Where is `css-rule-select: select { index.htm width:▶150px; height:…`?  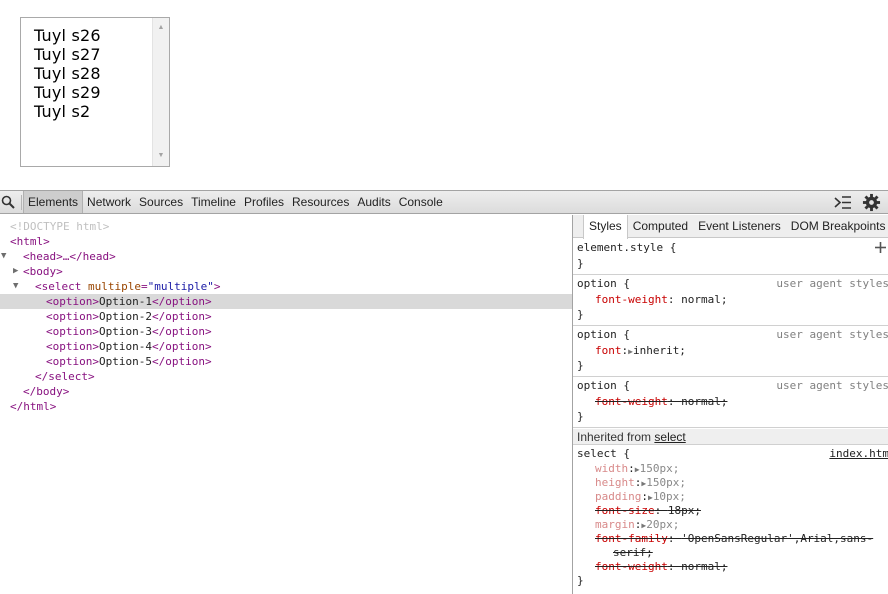
css-rule-select: select { index.htm width:▶150px; height:… is located at coordinates (730, 516).